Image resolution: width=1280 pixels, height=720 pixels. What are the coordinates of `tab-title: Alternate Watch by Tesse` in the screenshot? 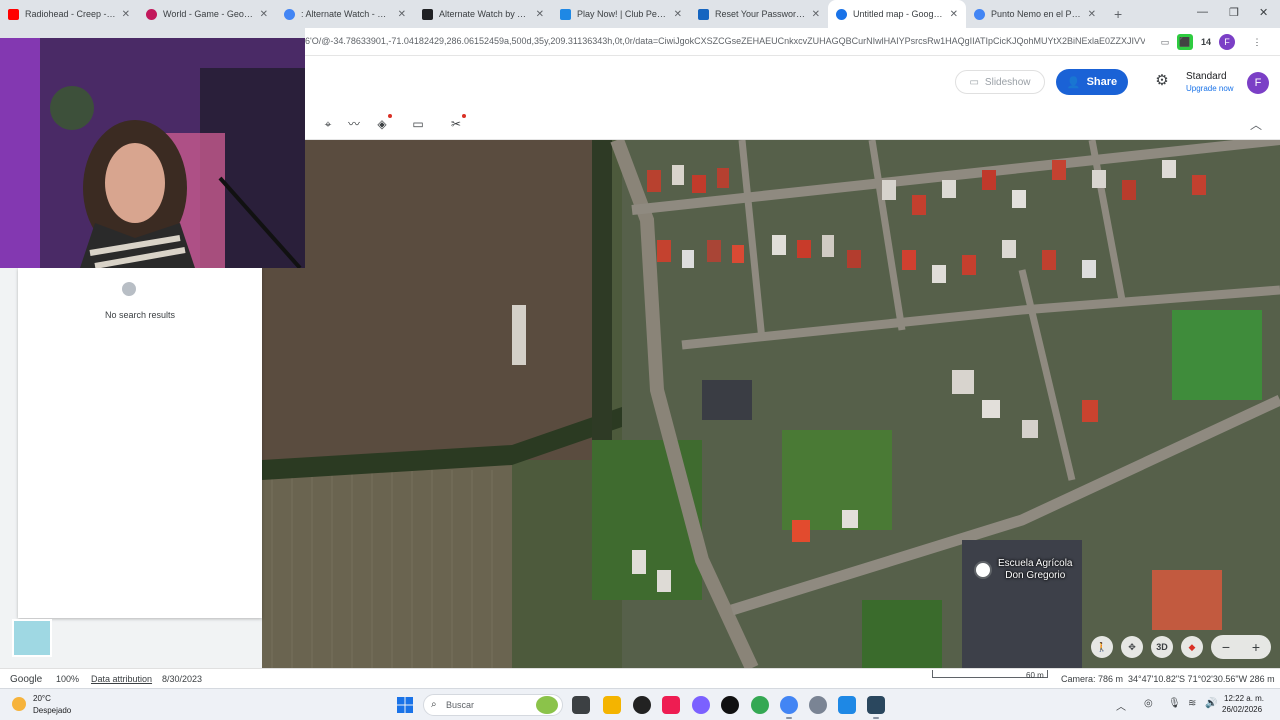 It's located at (484, 14).